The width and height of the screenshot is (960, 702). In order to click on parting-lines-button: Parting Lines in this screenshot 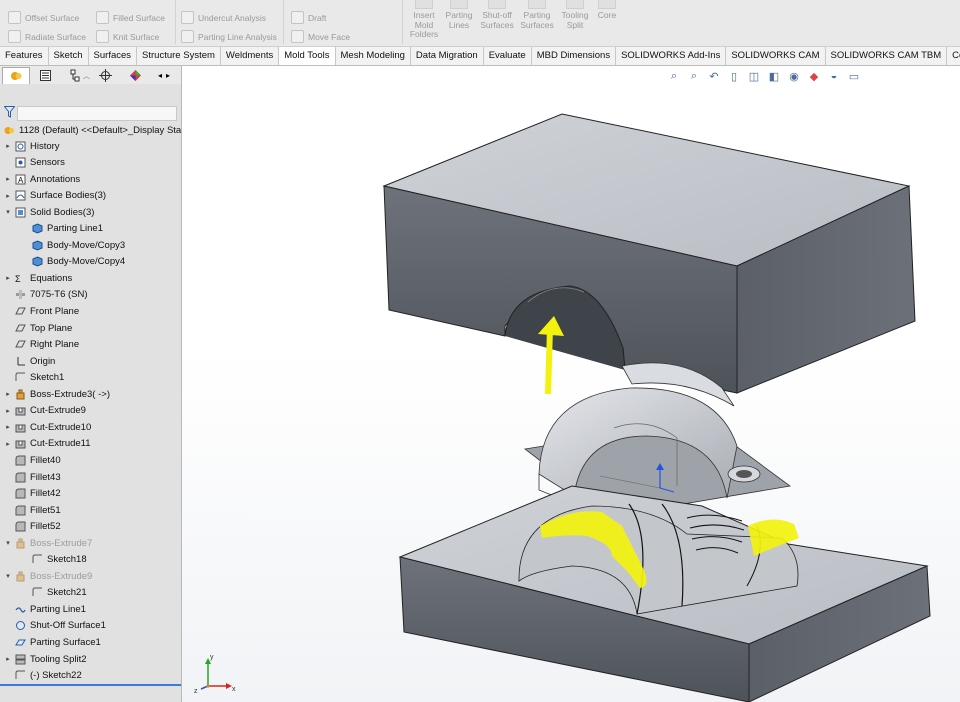, I will do `click(459, 15)`.